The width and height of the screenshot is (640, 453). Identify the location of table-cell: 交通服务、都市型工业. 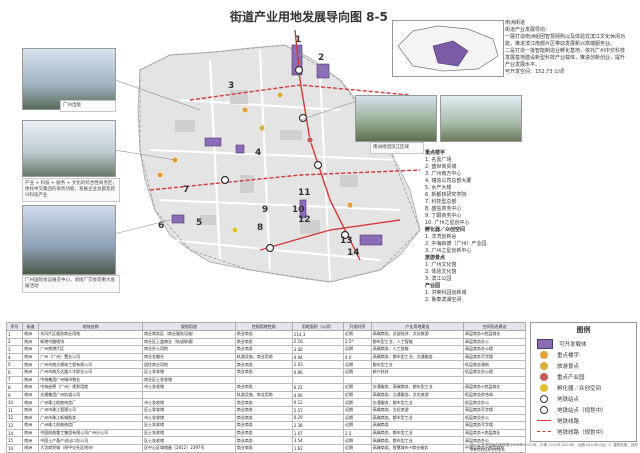
(417, 402).